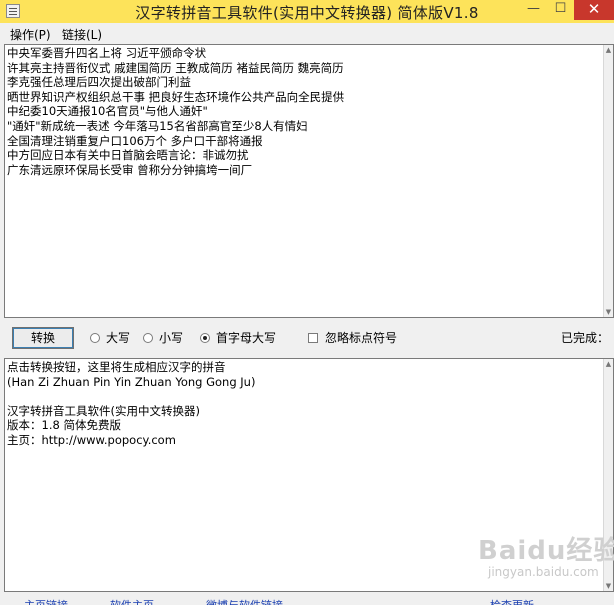 The width and height of the screenshot is (614, 605). Describe the element at coordinates (46, 601) in the screenshot. I see `footer-link-homepage: 主页链接` at that location.